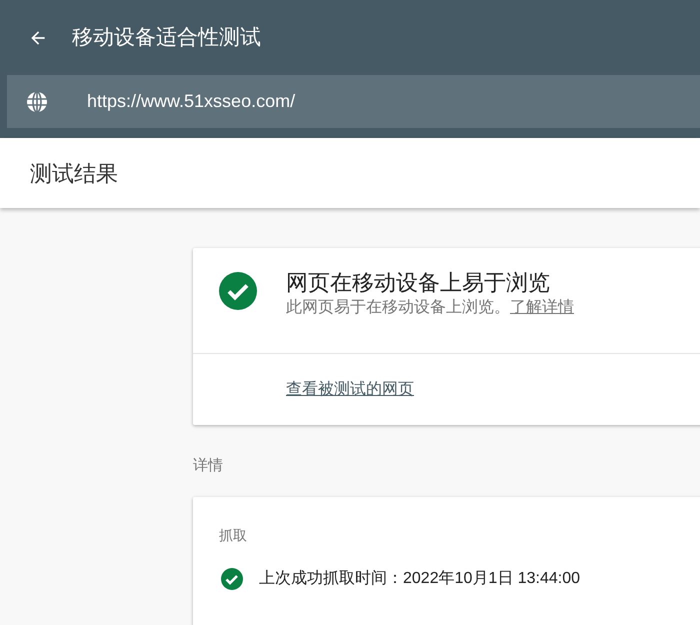 Image resolution: width=700 pixels, height=625 pixels. What do you see at coordinates (74, 174) in the screenshot?
I see `section-title: 测试结果` at bounding box center [74, 174].